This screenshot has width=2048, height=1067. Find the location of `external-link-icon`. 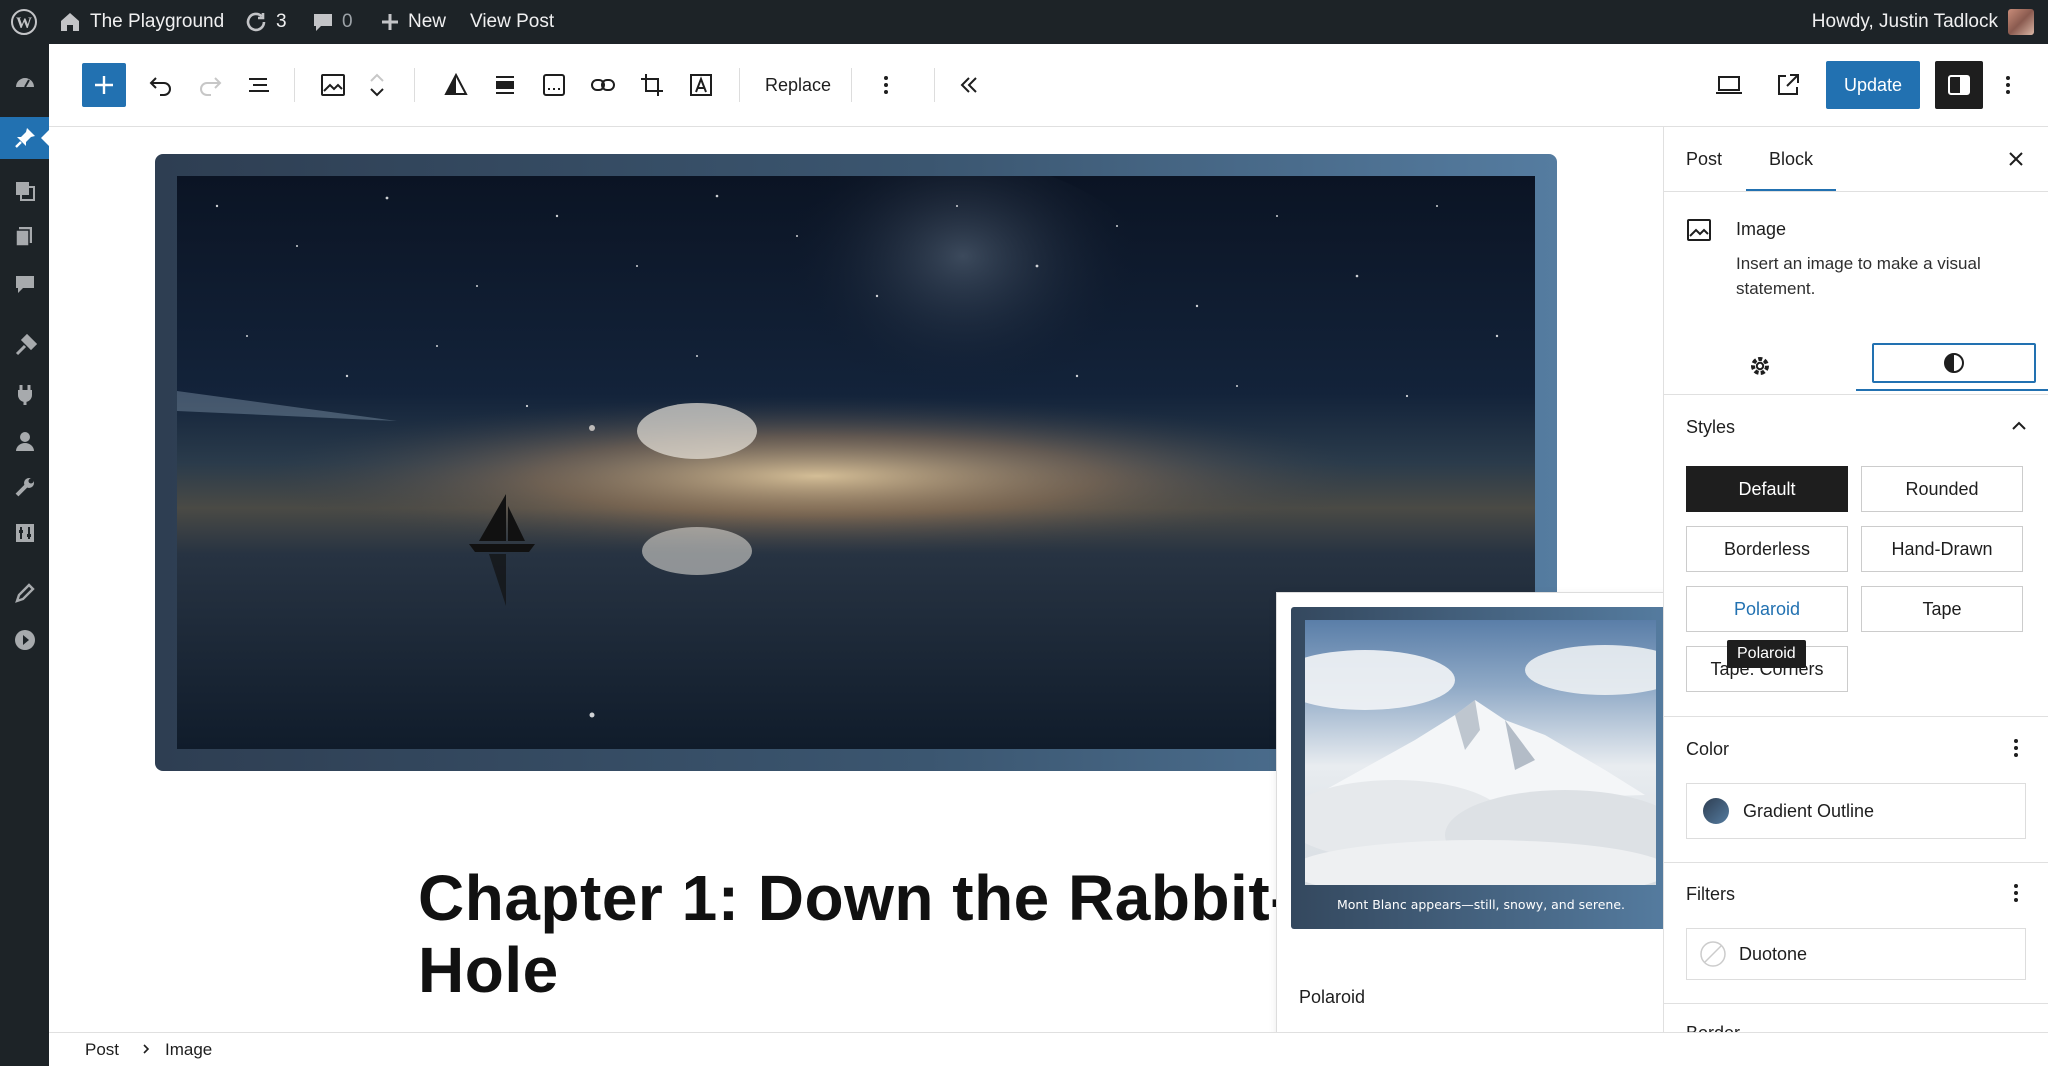

external-link-icon is located at coordinates (1788, 84).